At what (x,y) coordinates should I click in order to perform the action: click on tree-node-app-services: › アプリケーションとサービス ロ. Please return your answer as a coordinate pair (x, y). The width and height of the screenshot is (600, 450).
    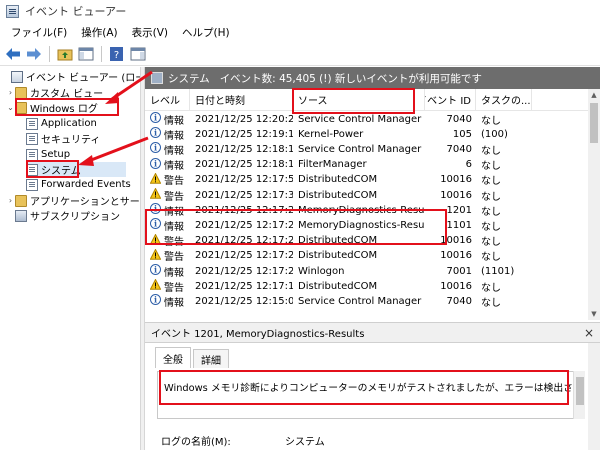
    Looking at the image, I should click on (73, 200).